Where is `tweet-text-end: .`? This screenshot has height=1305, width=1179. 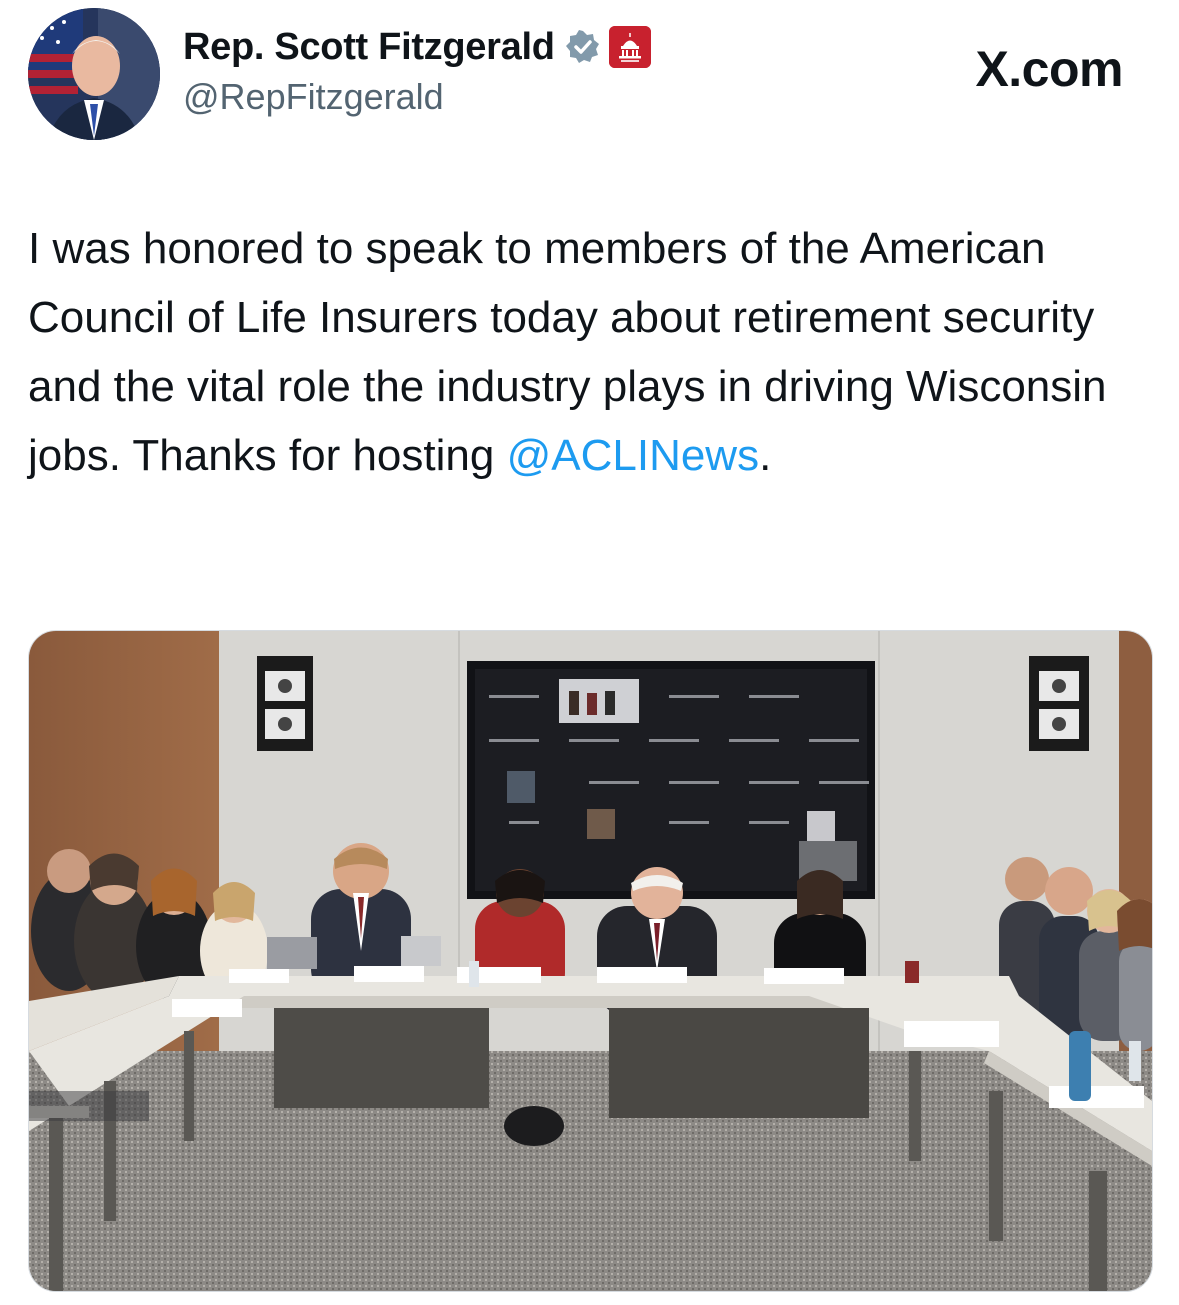 tweet-text-end: . is located at coordinates (765, 455).